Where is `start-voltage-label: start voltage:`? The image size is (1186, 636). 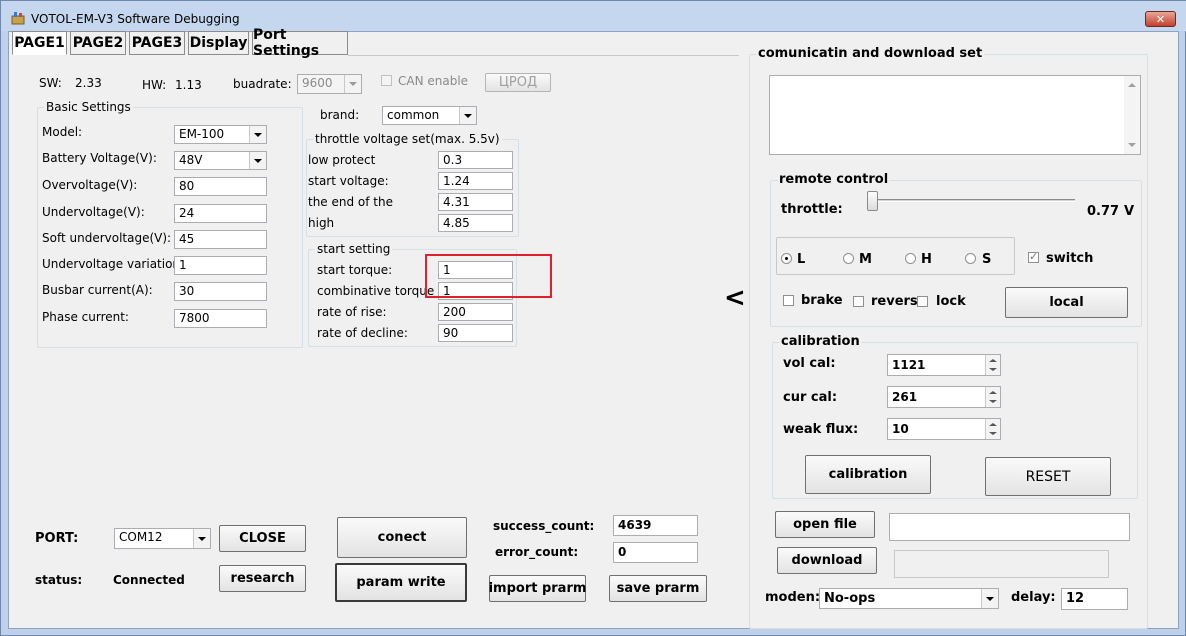
start-voltage-label: start voltage: is located at coordinates (348, 181).